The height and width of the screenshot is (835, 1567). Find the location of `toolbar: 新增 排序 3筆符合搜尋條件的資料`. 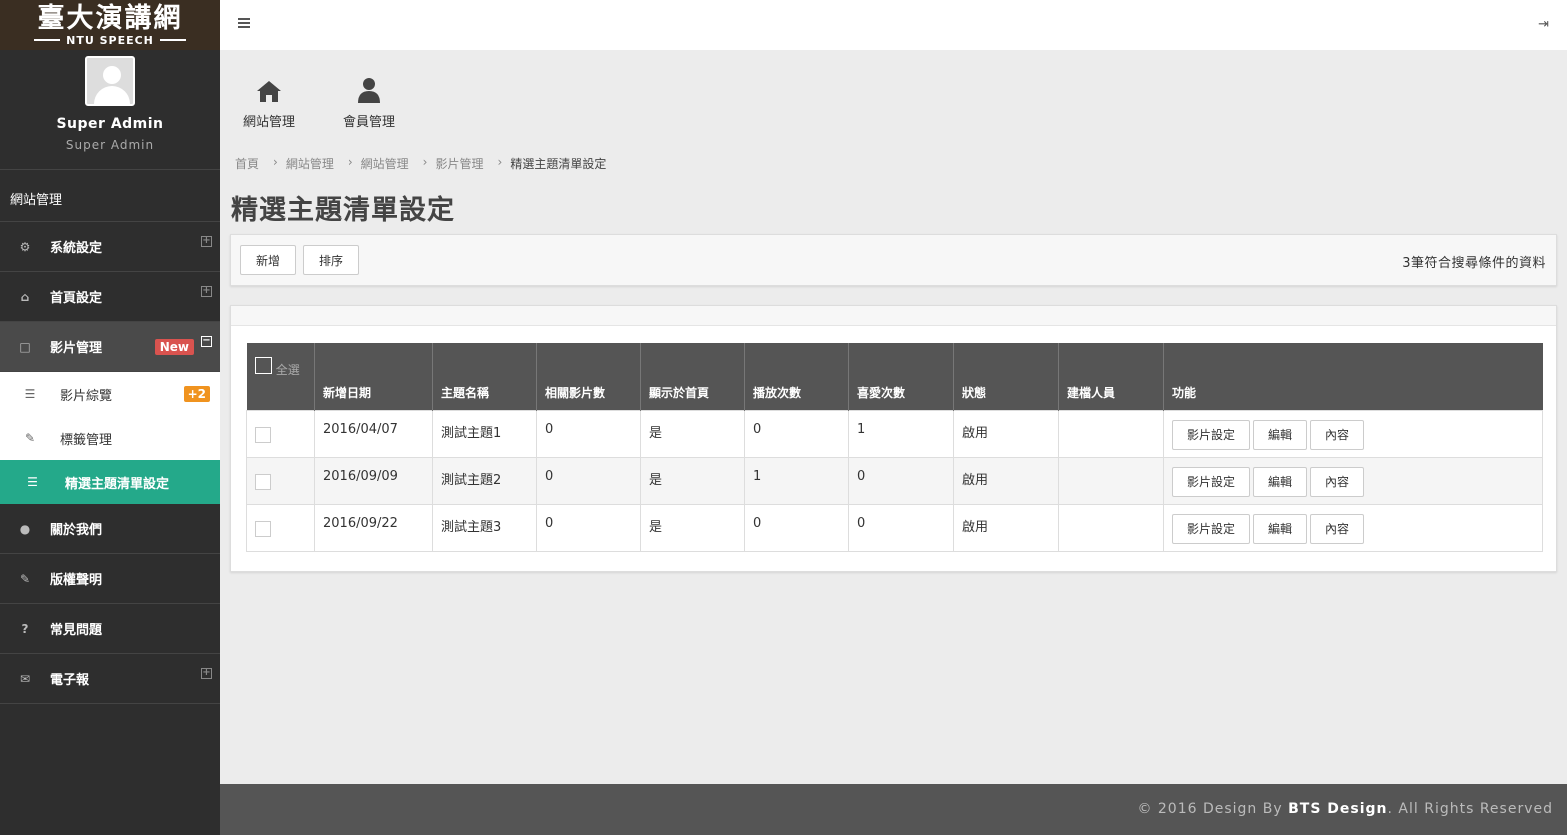

toolbar: 新增 排序 3筆符合搜尋條件的資料 is located at coordinates (893, 260).